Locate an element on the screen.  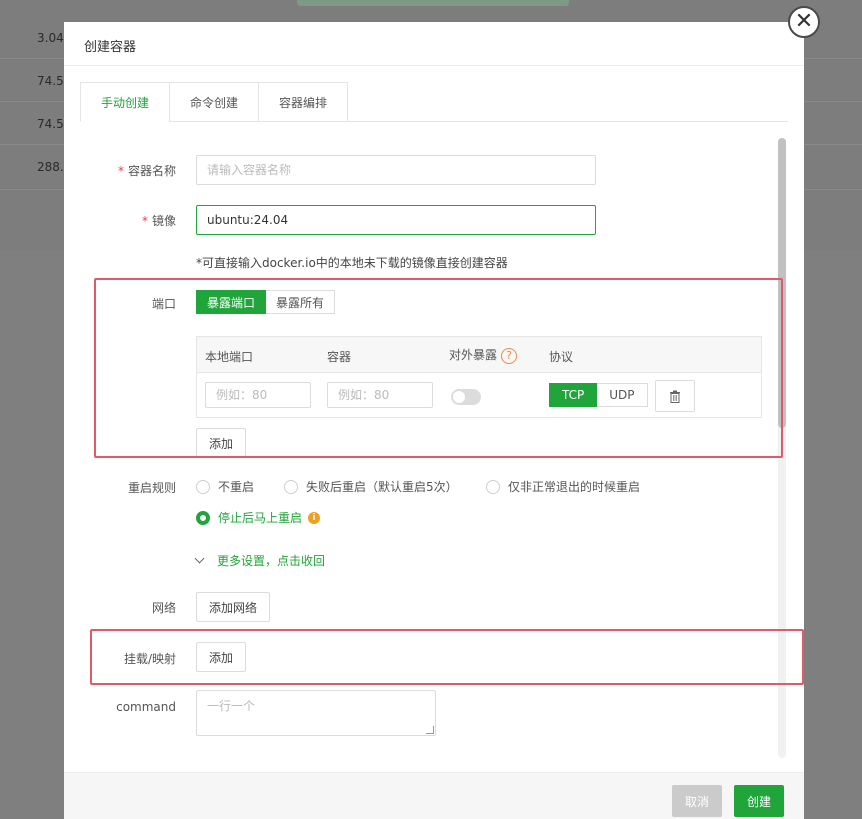
restart-option-always: 停止后马上重启 i is located at coordinates (258, 517).